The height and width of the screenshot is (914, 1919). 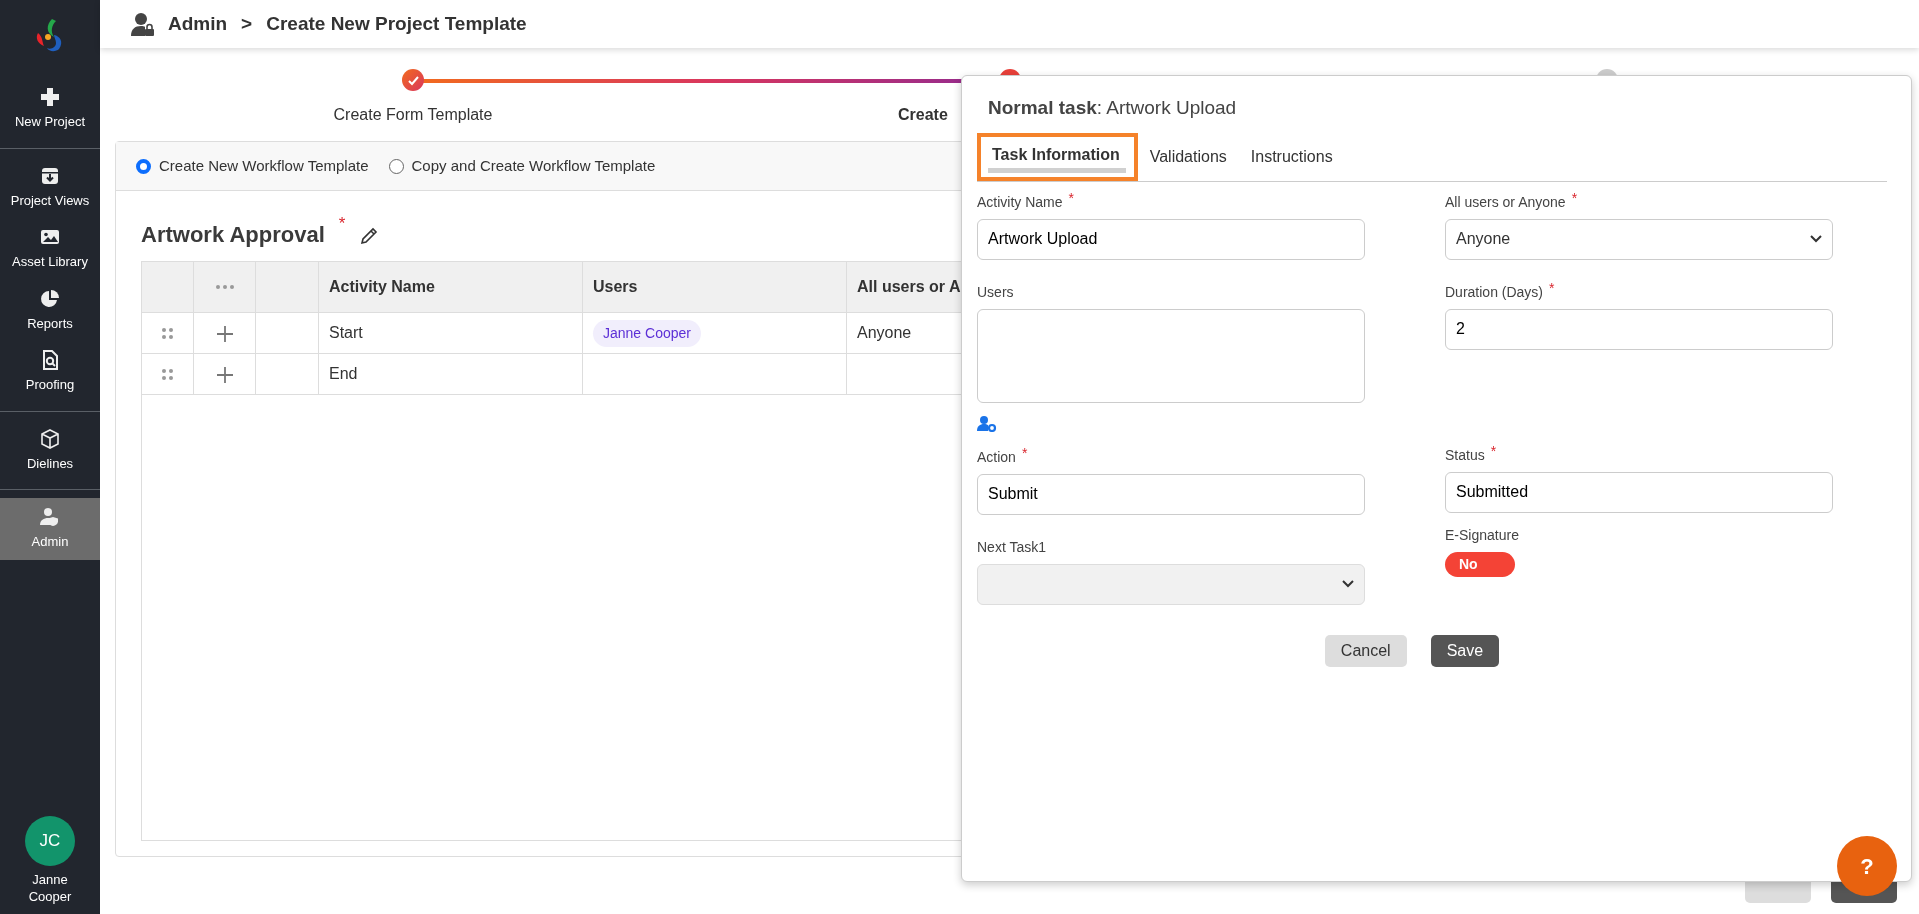 What do you see at coordinates (224, 287) in the screenshot?
I see `more-icon` at bounding box center [224, 287].